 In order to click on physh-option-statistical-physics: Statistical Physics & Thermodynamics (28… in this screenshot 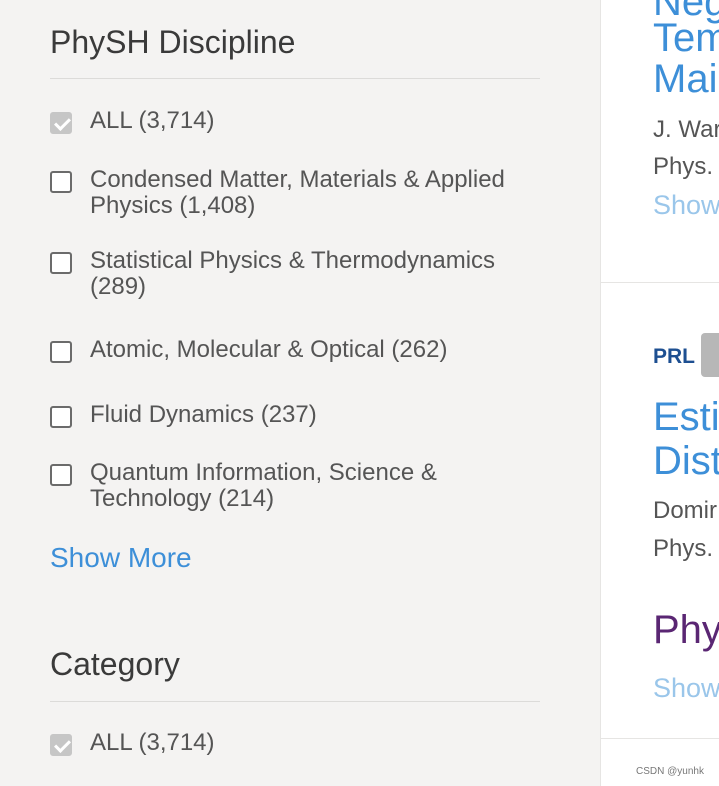, I will do `click(285, 274)`.